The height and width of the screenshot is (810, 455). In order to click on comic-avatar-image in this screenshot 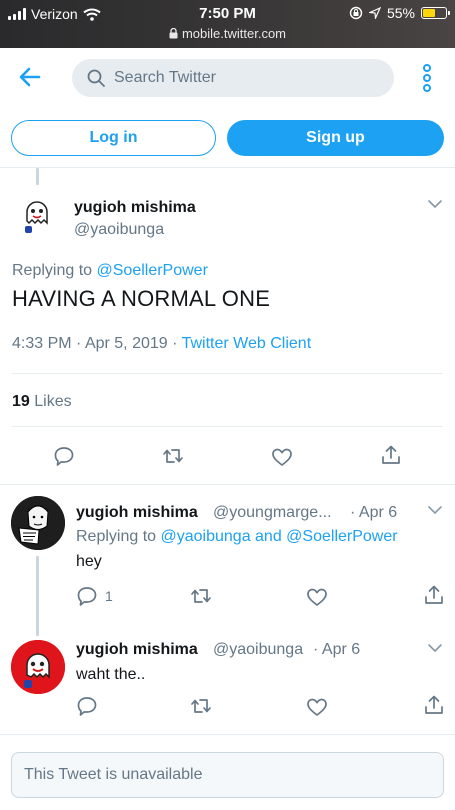, I will do `click(38, 523)`.